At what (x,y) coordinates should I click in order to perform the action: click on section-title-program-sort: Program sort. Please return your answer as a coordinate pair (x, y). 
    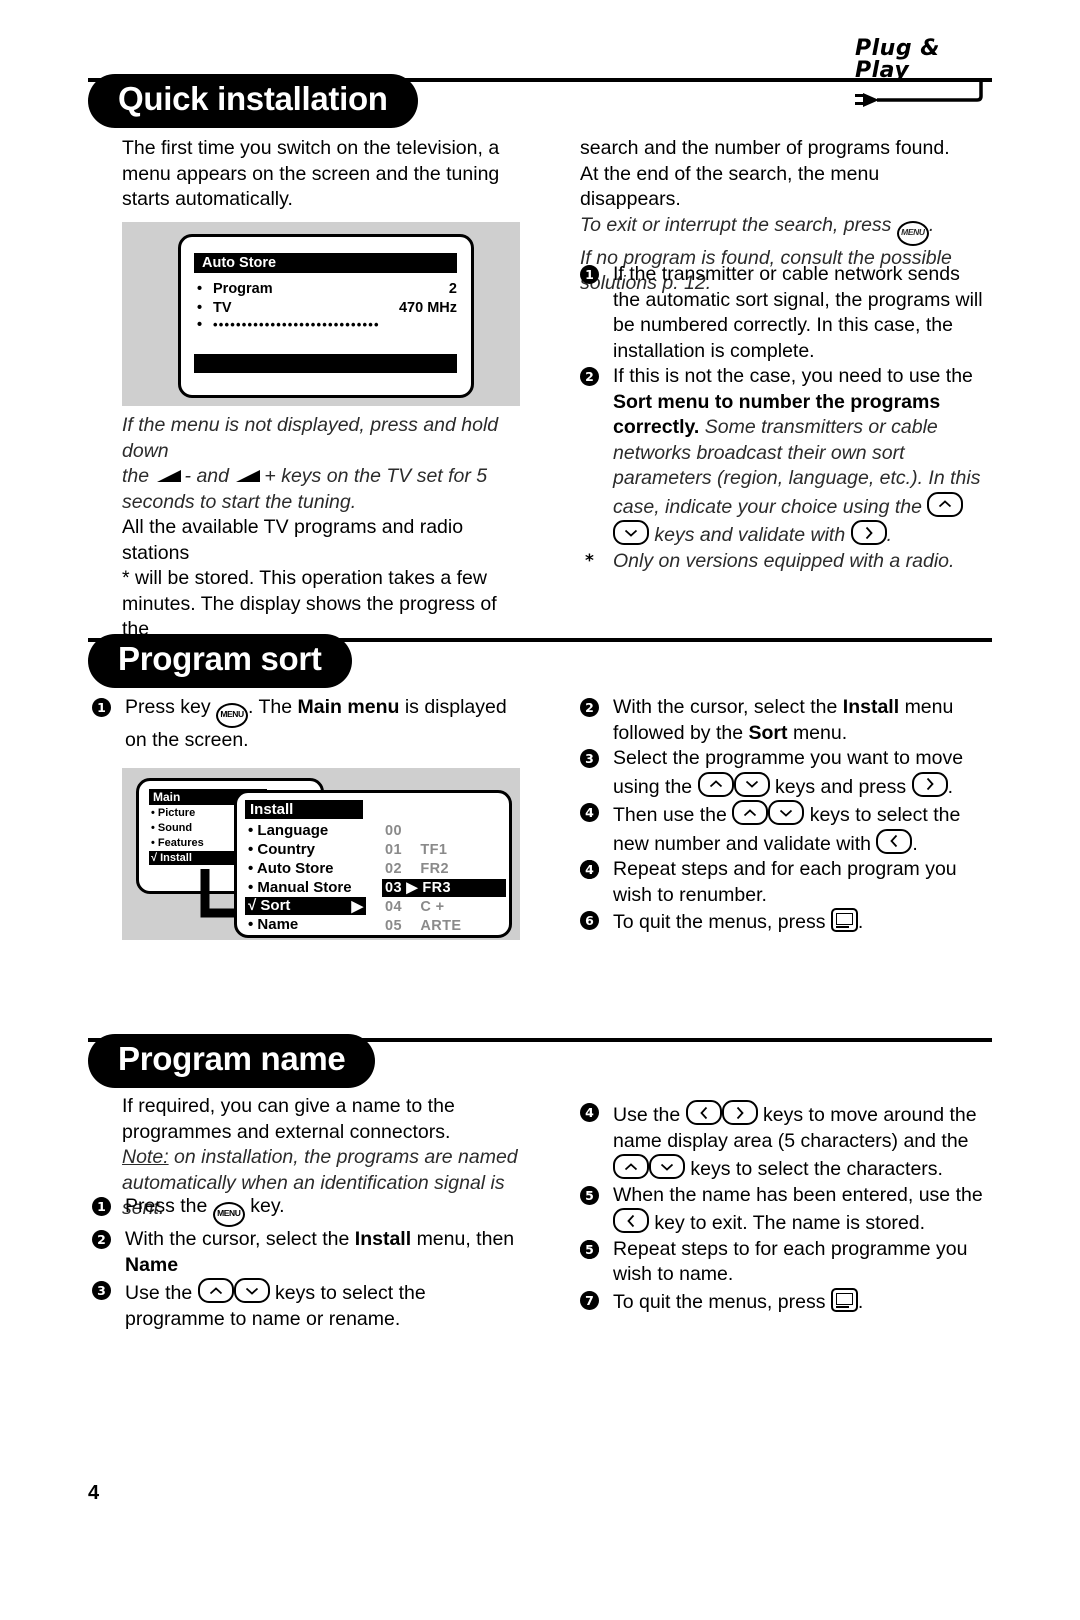
    Looking at the image, I should click on (220, 661).